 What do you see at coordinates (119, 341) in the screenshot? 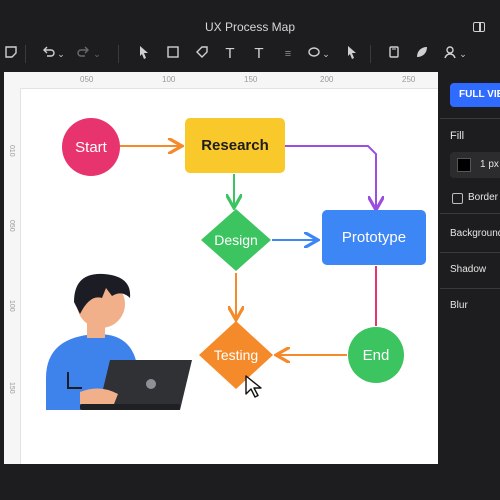
I see `person-with-laptop-illustration` at bounding box center [119, 341].